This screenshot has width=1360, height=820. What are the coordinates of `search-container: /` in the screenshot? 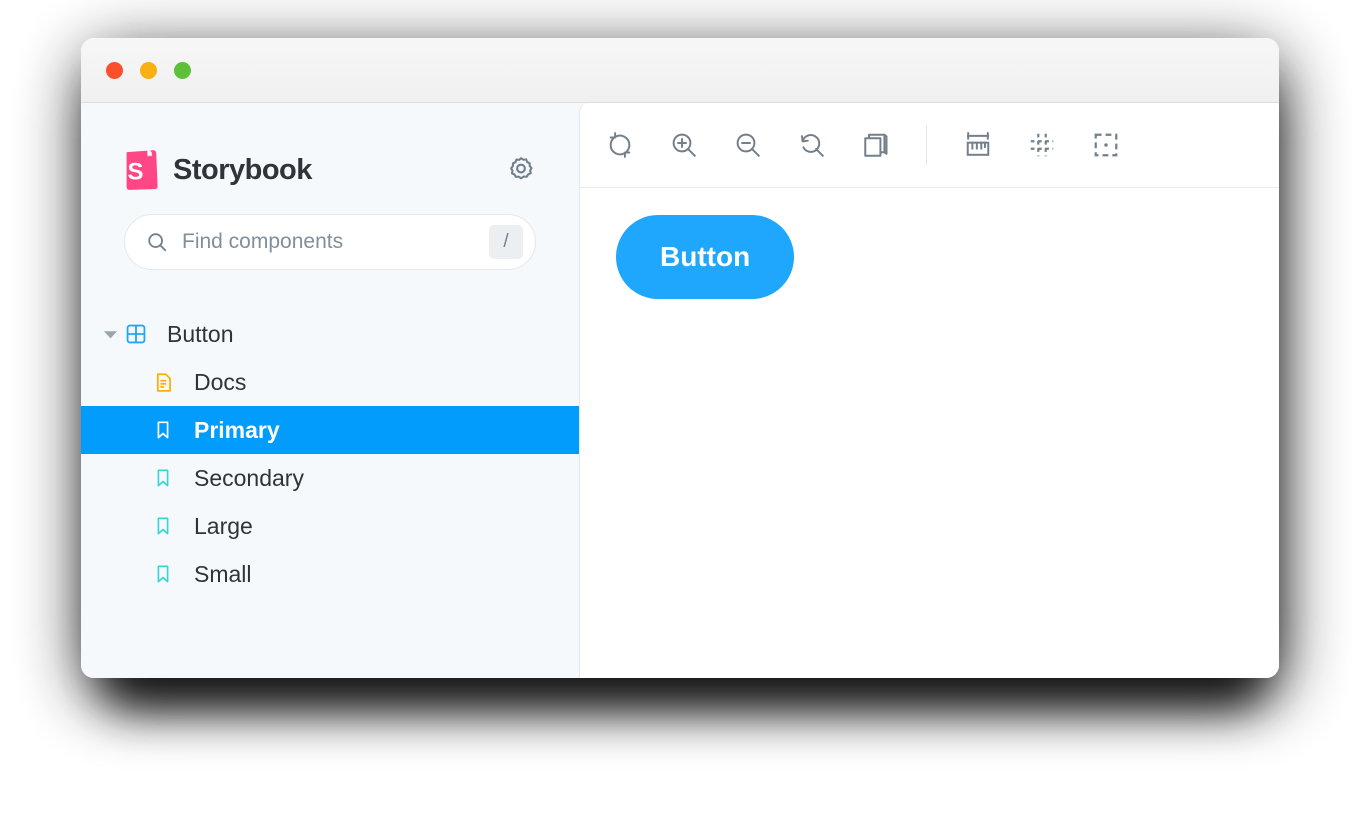 It's located at (330, 230).